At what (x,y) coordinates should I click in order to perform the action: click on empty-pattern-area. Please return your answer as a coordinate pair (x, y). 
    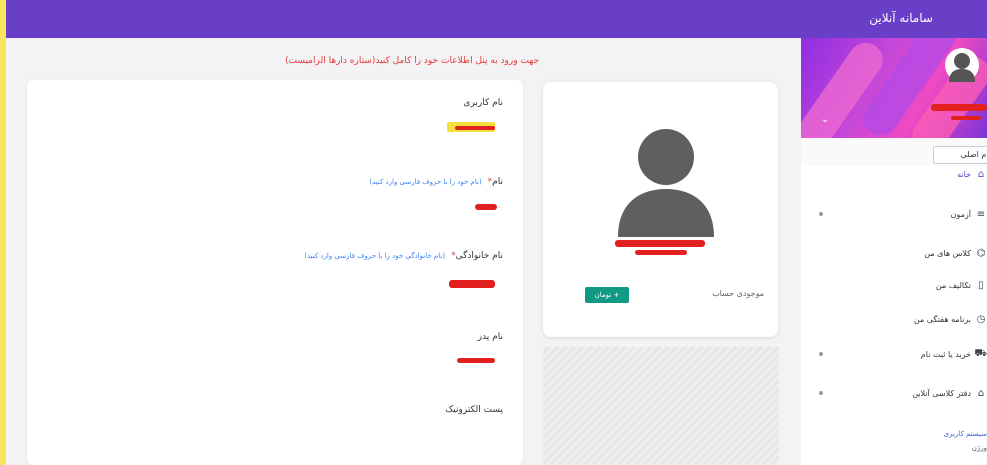
    Looking at the image, I should click on (661, 406).